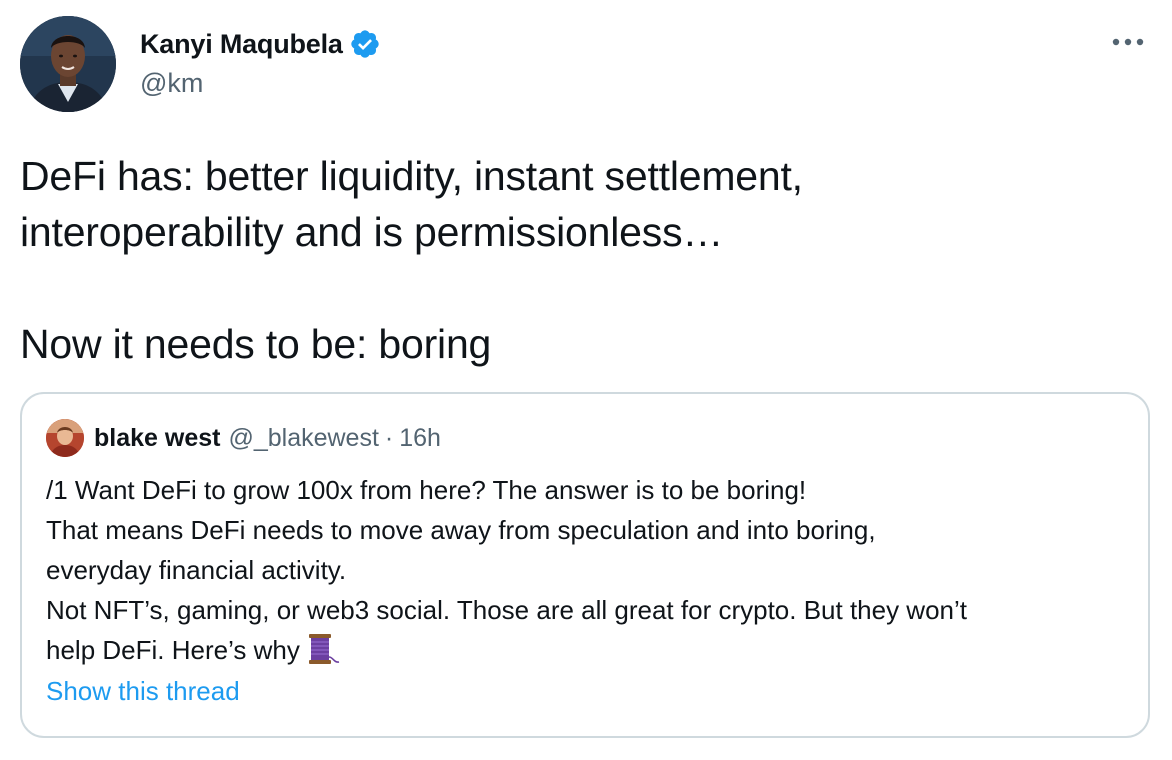 The width and height of the screenshot is (1172, 760). I want to click on author-avatar, so click(68, 64).